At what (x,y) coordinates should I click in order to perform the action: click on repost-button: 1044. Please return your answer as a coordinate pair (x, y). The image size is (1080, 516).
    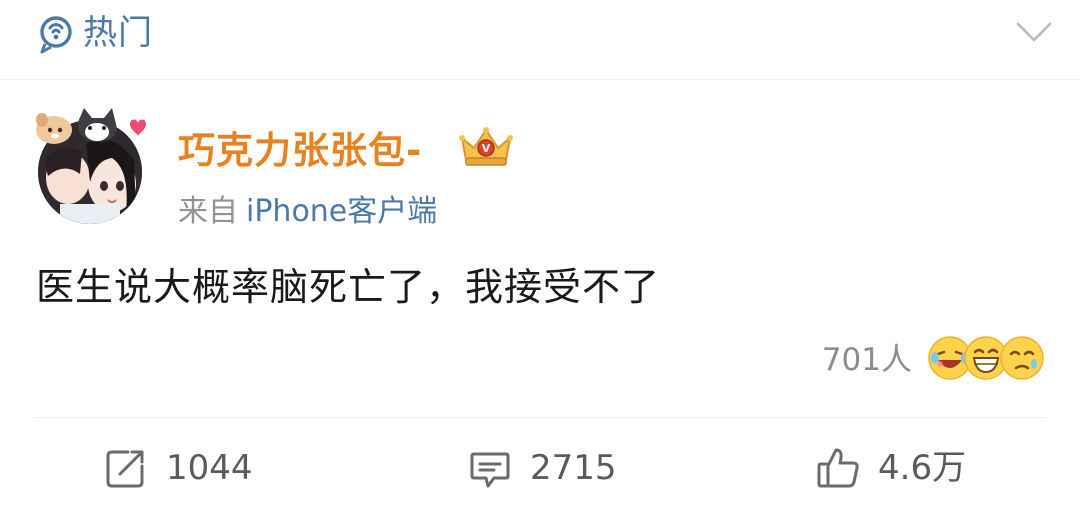
    Looking at the image, I should click on (178, 468).